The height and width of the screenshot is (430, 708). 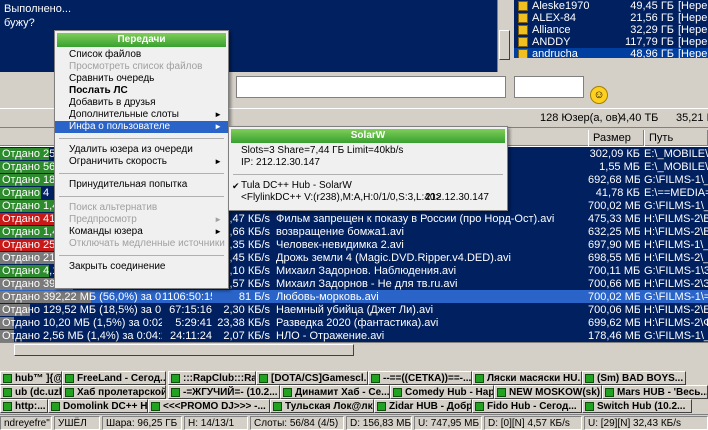 What do you see at coordinates (141, 91) in the screenshot?
I see `menu-item: Послать ЛС` at bounding box center [141, 91].